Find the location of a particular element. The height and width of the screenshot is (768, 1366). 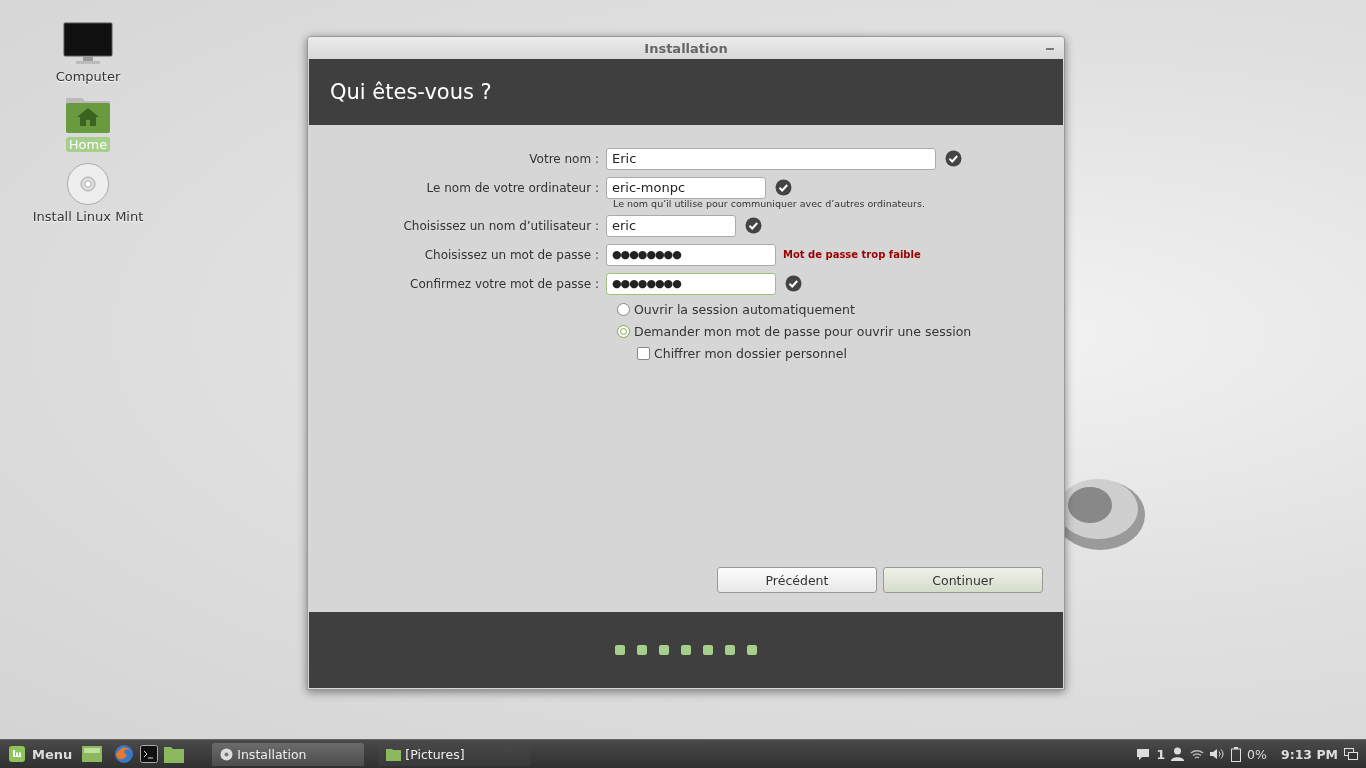

desktop-icon is located at coordinates (92, 754).